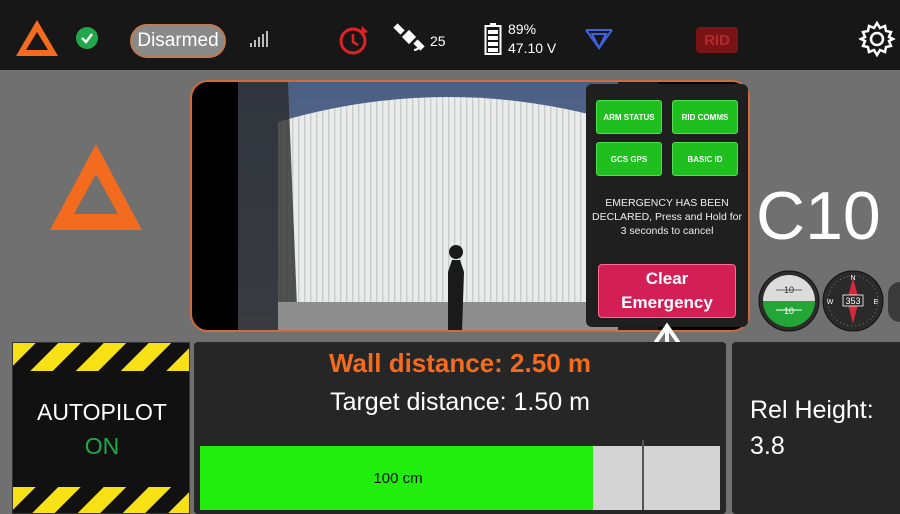 The height and width of the screenshot is (514, 900). I want to click on attitude-bottom-label: 10, so click(789, 311).